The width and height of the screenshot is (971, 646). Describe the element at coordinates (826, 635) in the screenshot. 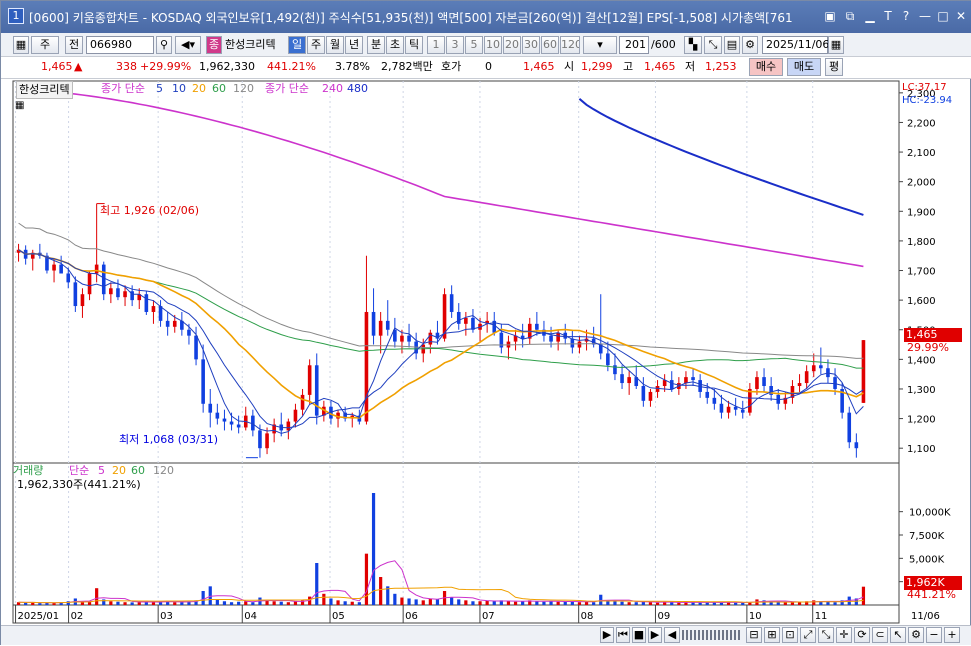

I see `shrink-icon: ⤡` at that location.